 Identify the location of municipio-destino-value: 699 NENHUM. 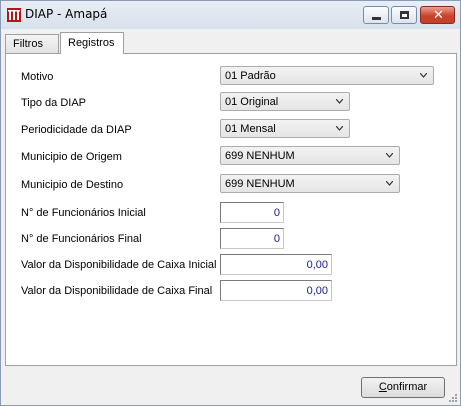
(260, 184).